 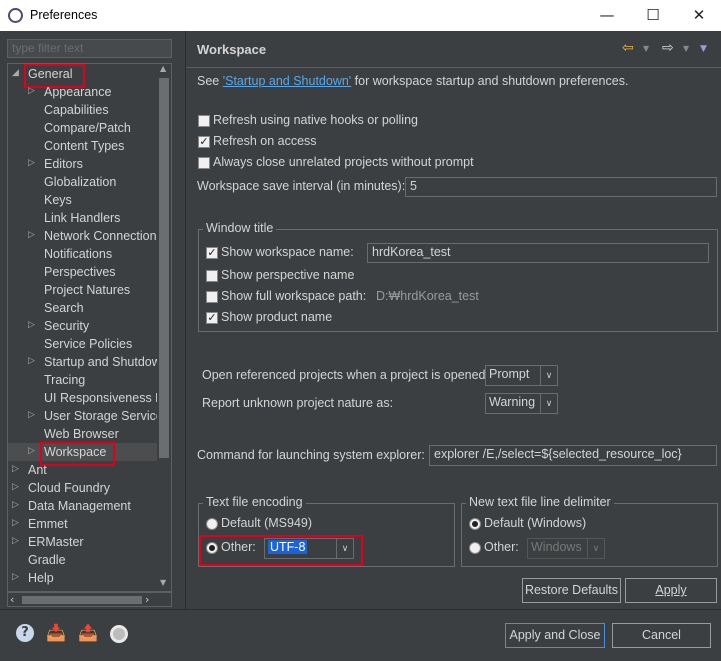 What do you see at coordinates (15, 15) in the screenshot?
I see `app-icon` at bounding box center [15, 15].